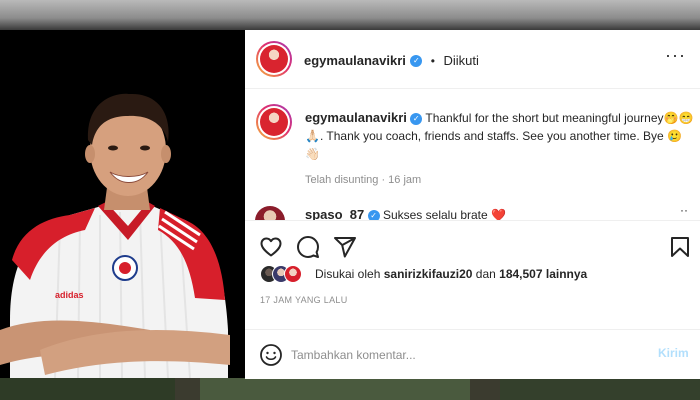 This screenshot has width=700, height=400. Describe the element at coordinates (675, 55) in the screenshot. I see `more-horizontal-icon: ···` at that location.